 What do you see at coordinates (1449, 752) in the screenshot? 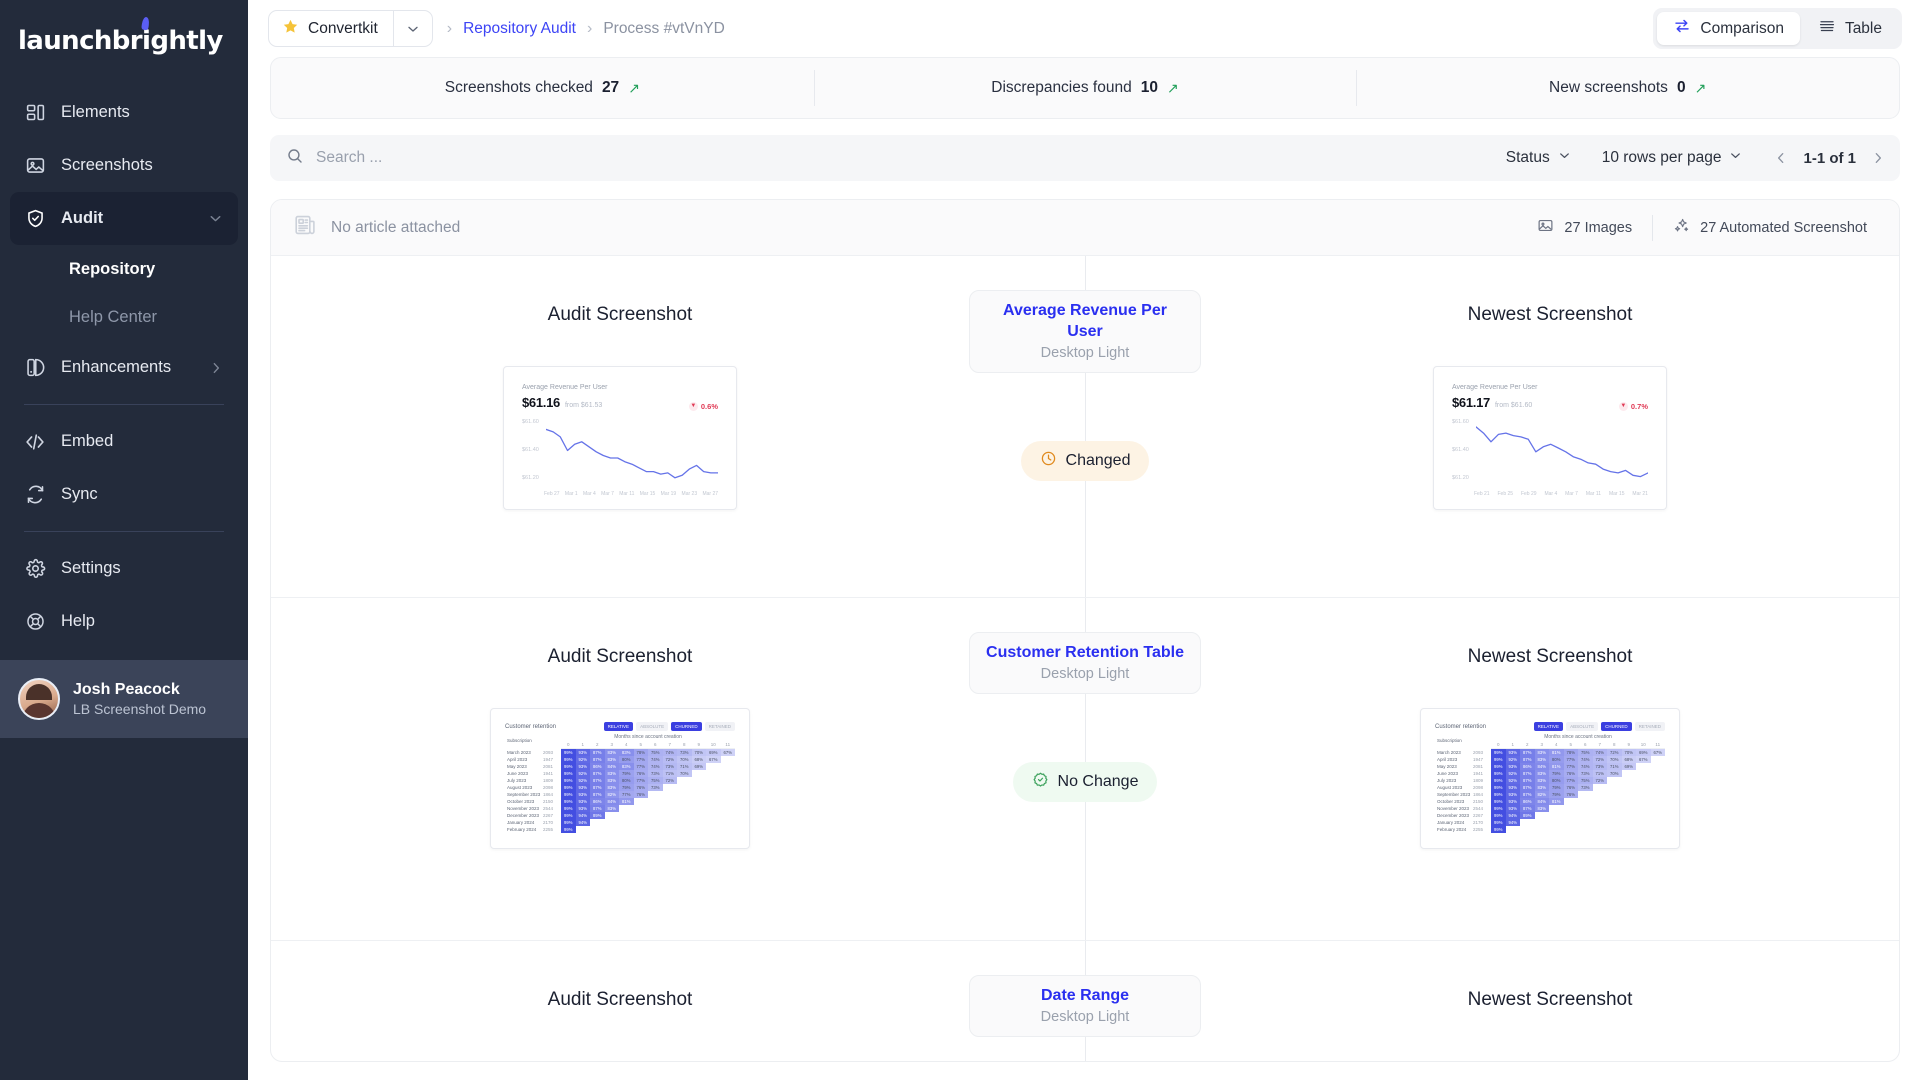
I see `cohort-label: March 2023` at bounding box center [1449, 752].